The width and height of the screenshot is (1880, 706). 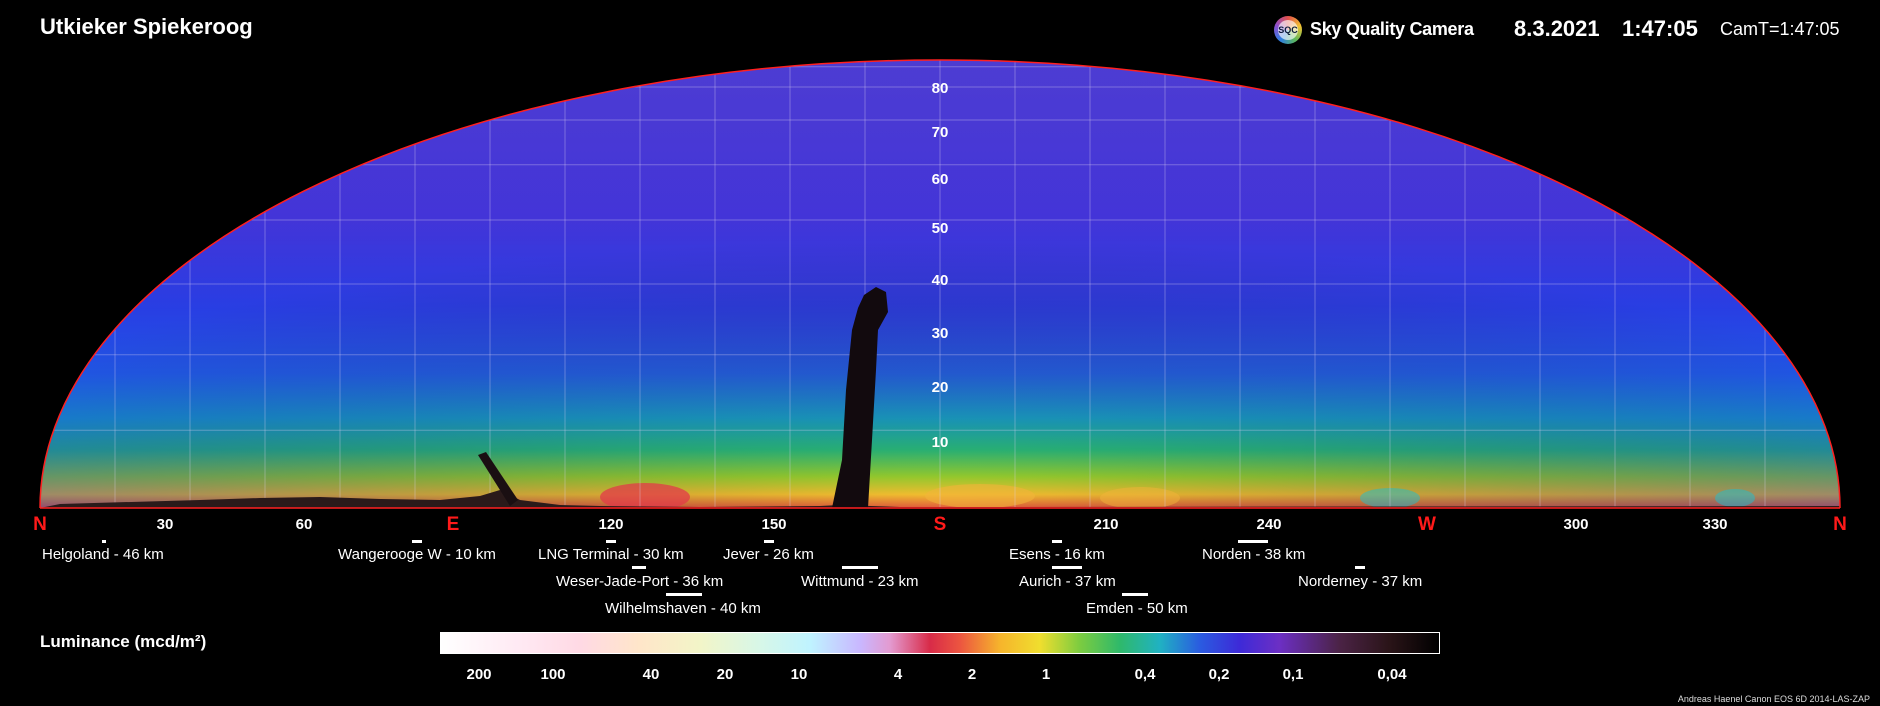 I want to click on logo-text: SQC, so click(x=1288, y=30).